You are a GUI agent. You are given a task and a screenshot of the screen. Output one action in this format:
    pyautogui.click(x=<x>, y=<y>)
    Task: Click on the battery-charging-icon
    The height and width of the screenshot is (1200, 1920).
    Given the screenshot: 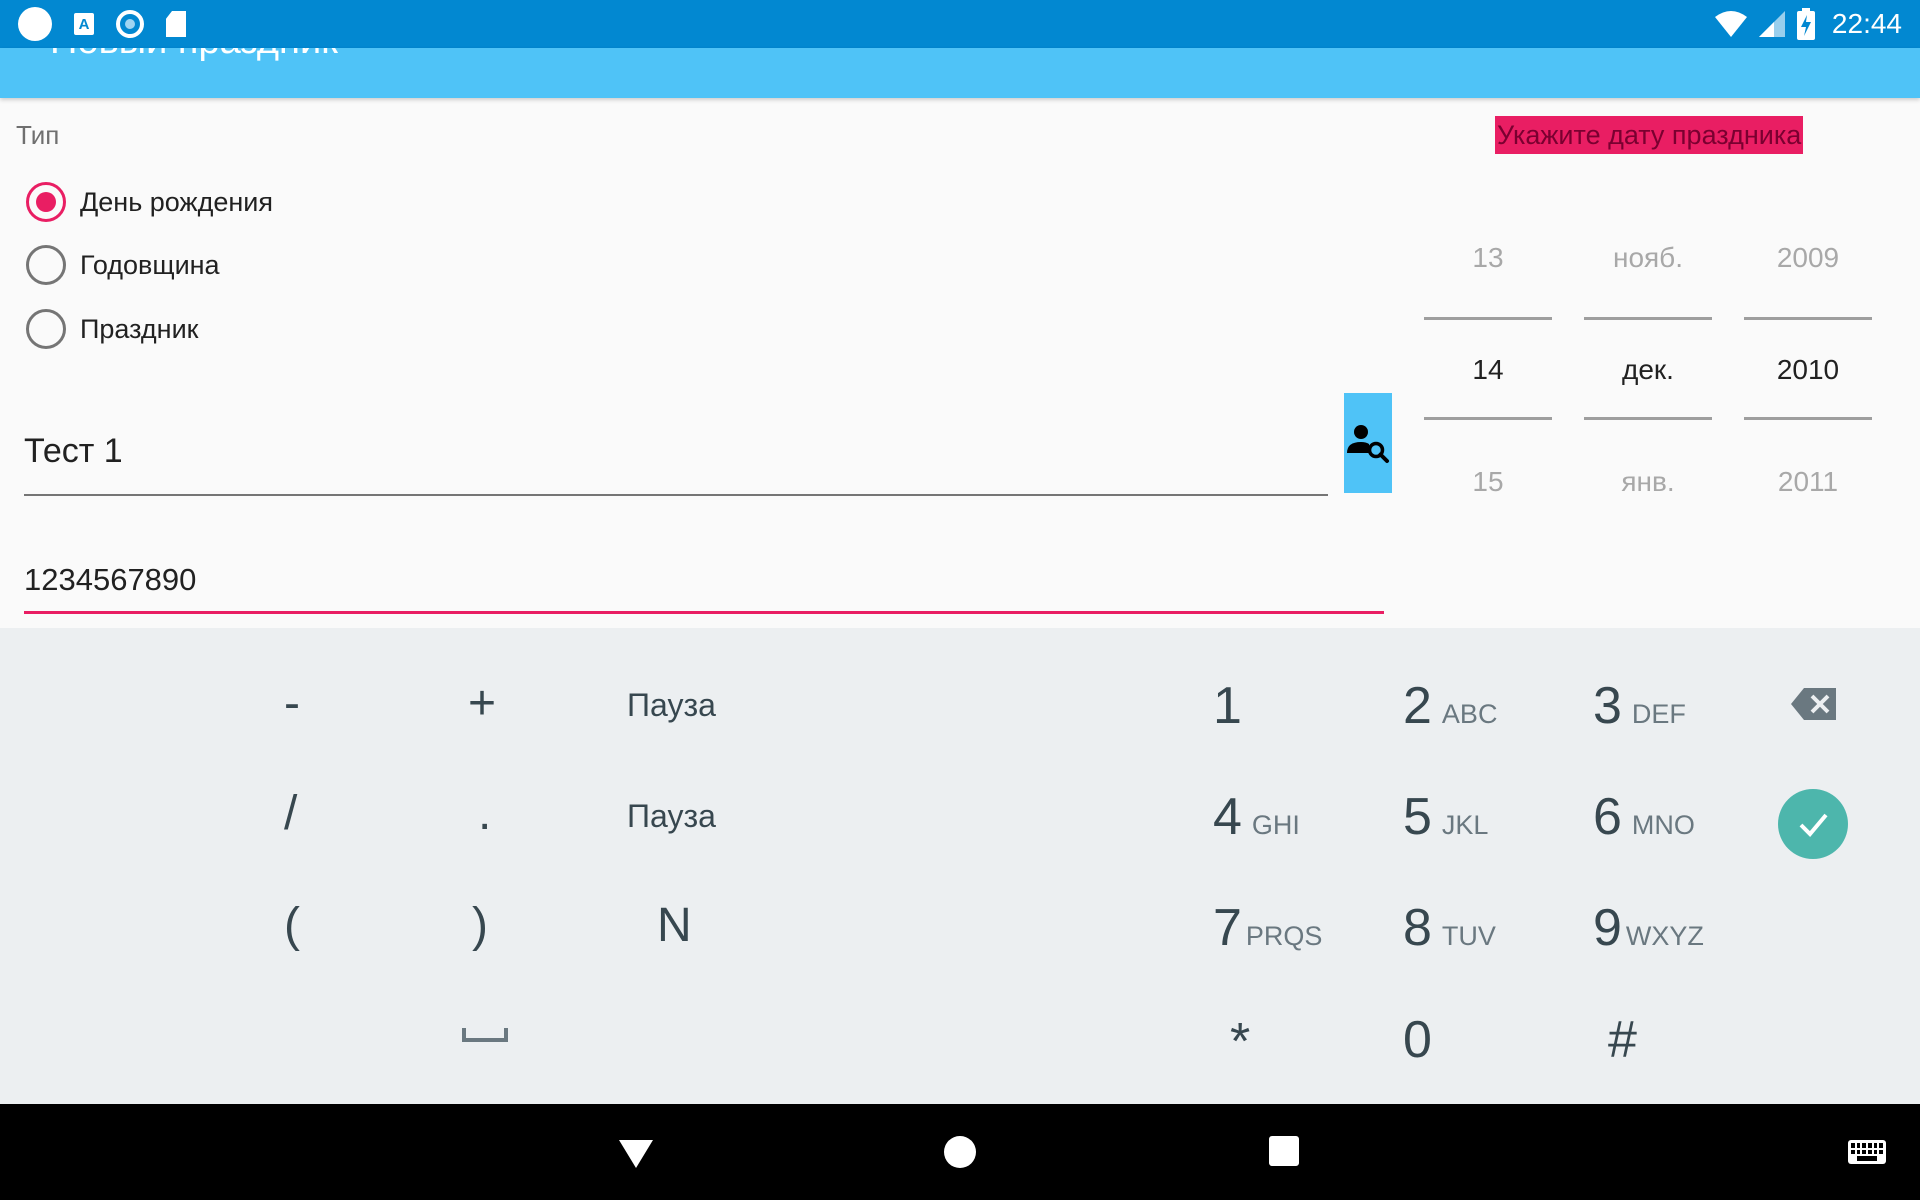 What is the action you would take?
    pyautogui.click(x=1805, y=24)
    